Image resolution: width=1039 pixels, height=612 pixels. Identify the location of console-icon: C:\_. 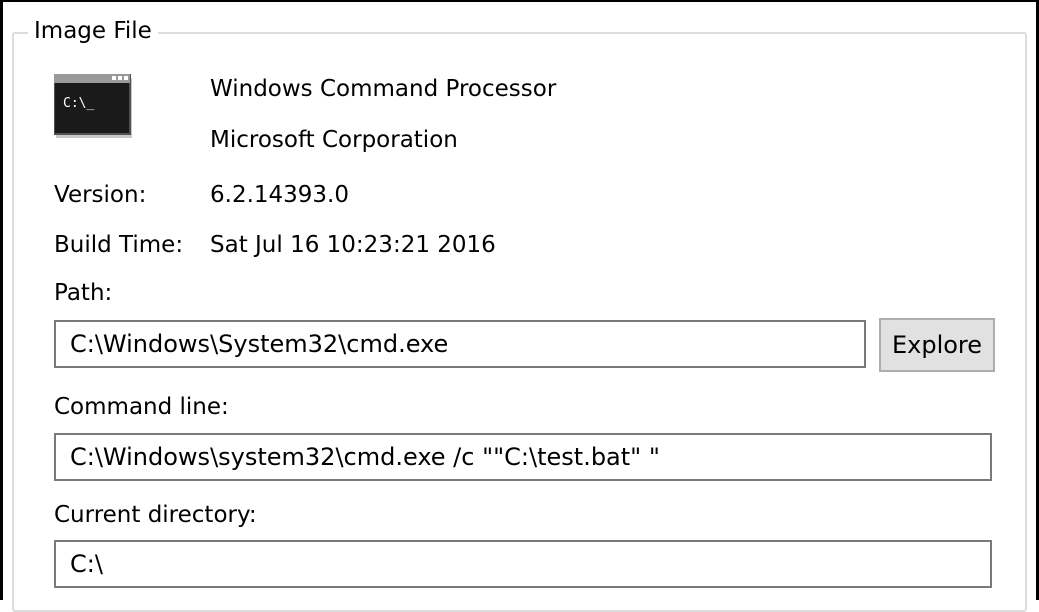
(94, 106).